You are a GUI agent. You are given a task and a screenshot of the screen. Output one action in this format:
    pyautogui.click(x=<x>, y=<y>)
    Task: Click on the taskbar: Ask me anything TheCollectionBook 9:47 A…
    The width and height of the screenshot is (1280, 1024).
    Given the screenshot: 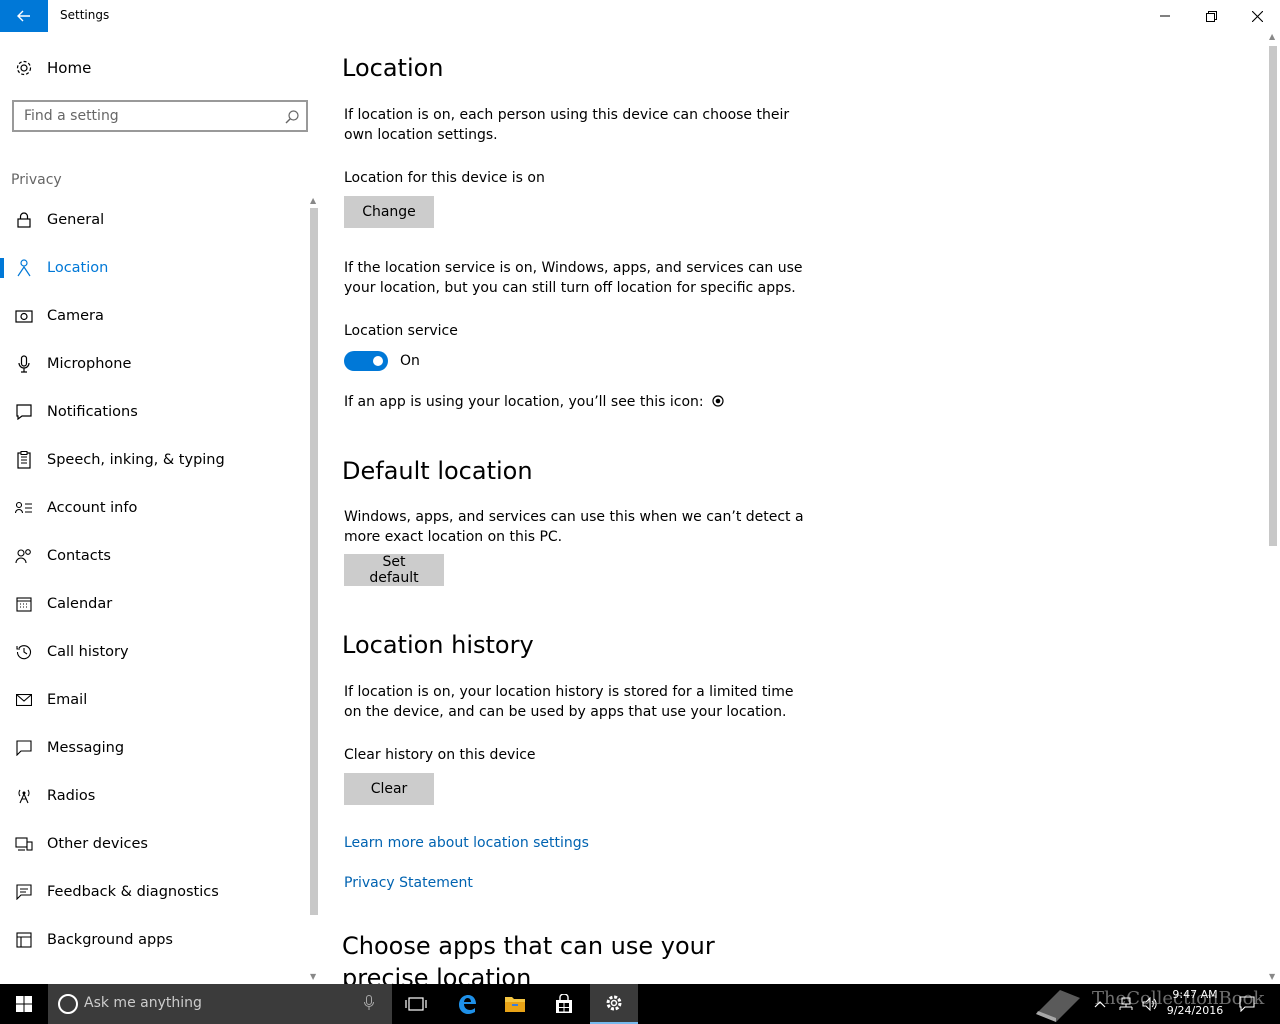 What is the action you would take?
    pyautogui.click(x=640, y=1004)
    